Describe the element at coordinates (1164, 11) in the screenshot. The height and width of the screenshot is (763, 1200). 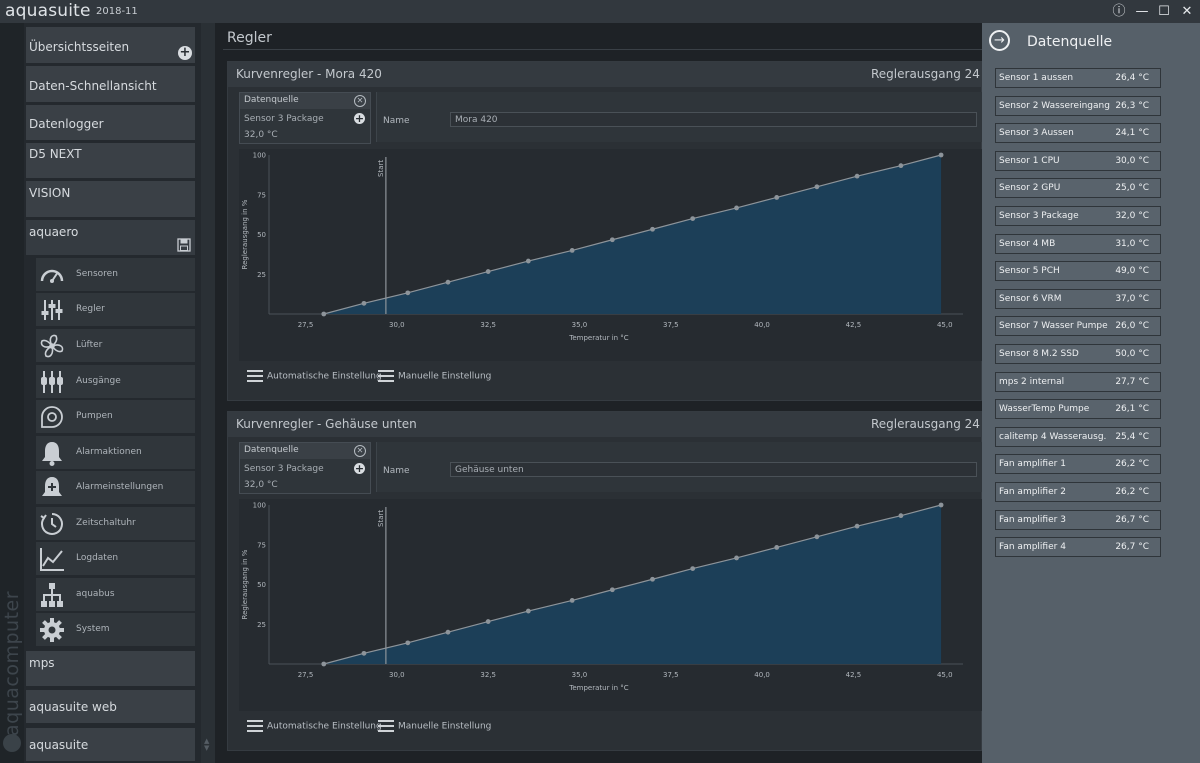
I see `maximize-button: ☐` at that location.